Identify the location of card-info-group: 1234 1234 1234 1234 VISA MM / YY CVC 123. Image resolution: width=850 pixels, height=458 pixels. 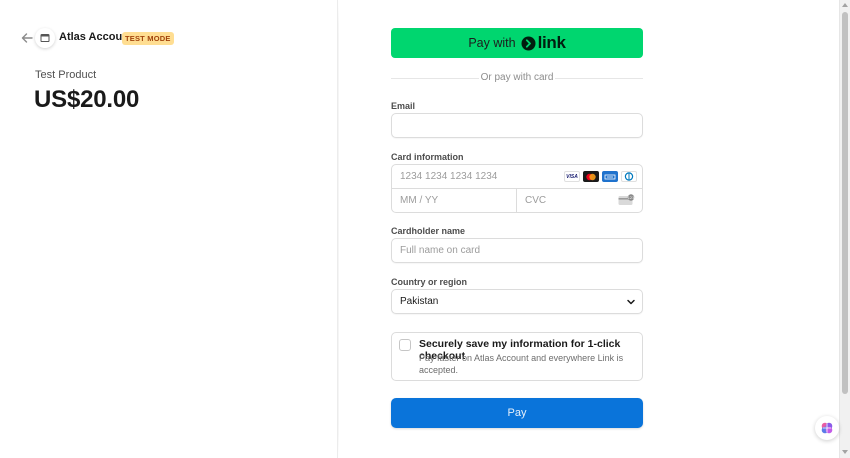
(517, 188).